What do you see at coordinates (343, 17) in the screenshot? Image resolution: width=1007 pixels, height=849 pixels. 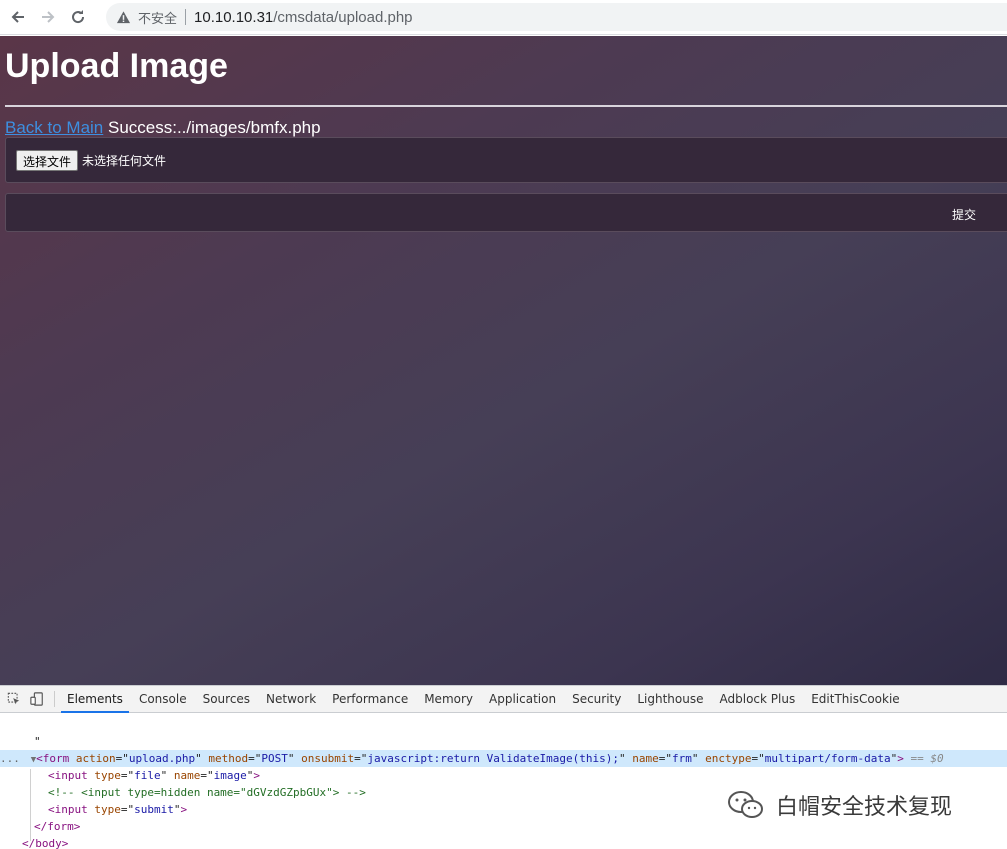 I see `url-path: /cmsdata/upload.php` at bounding box center [343, 17].